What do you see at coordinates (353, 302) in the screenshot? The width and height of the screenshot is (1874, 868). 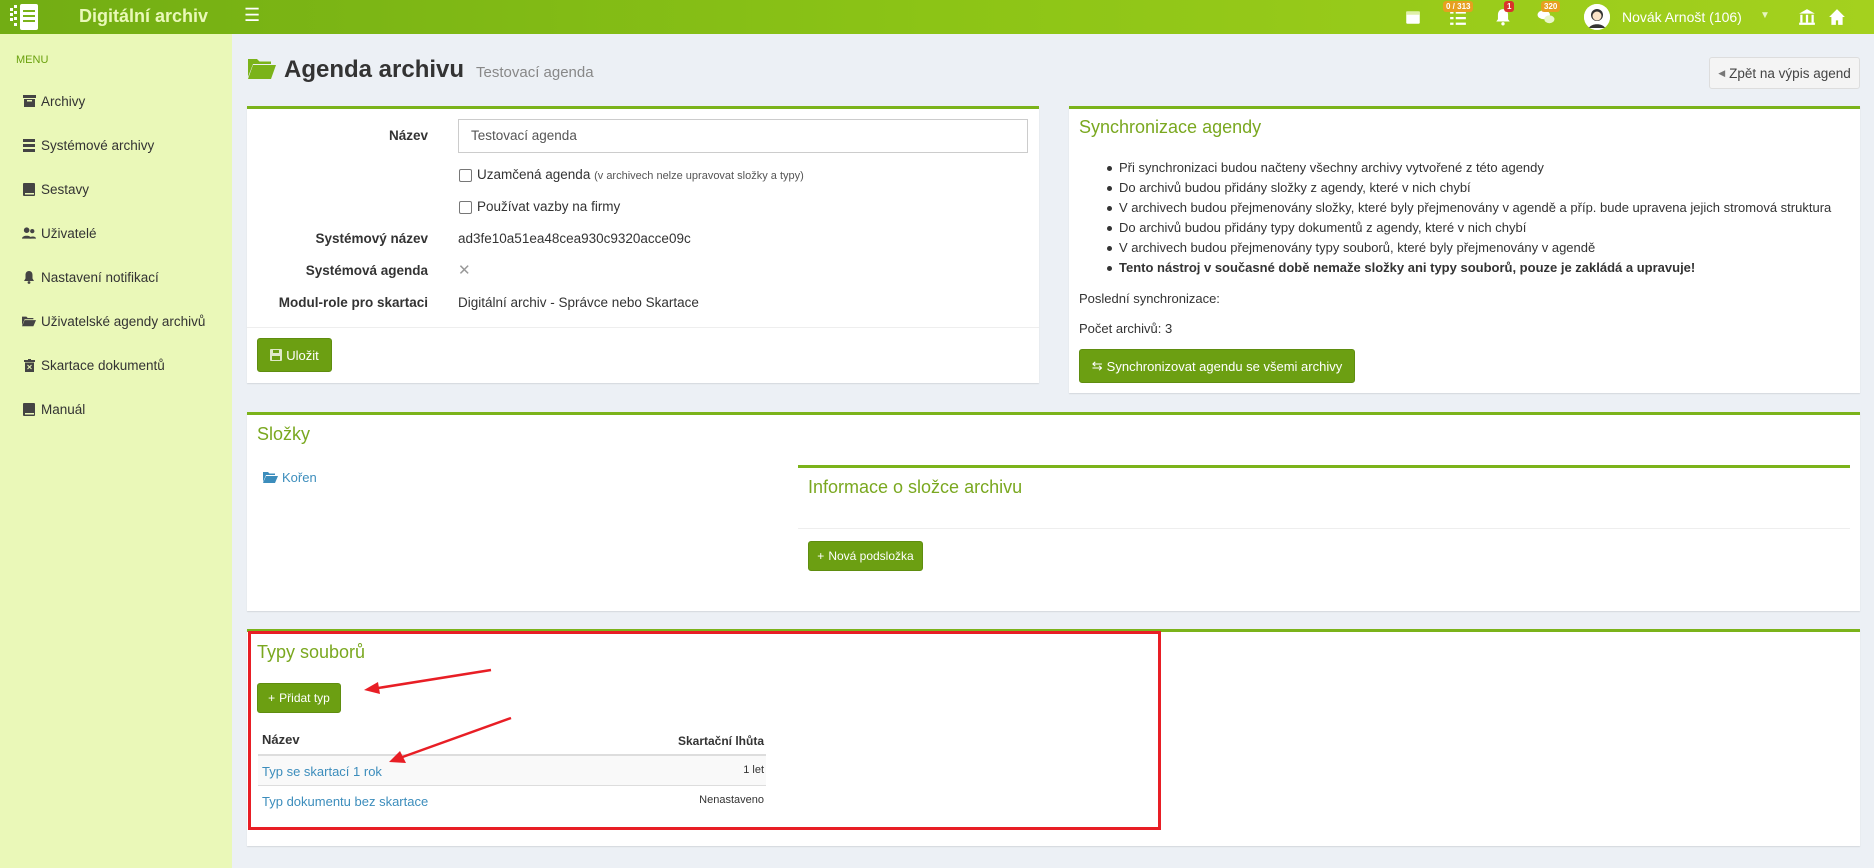 I see `module-role-label: Modul-role pro skartaci` at bounding box center [353, 302].